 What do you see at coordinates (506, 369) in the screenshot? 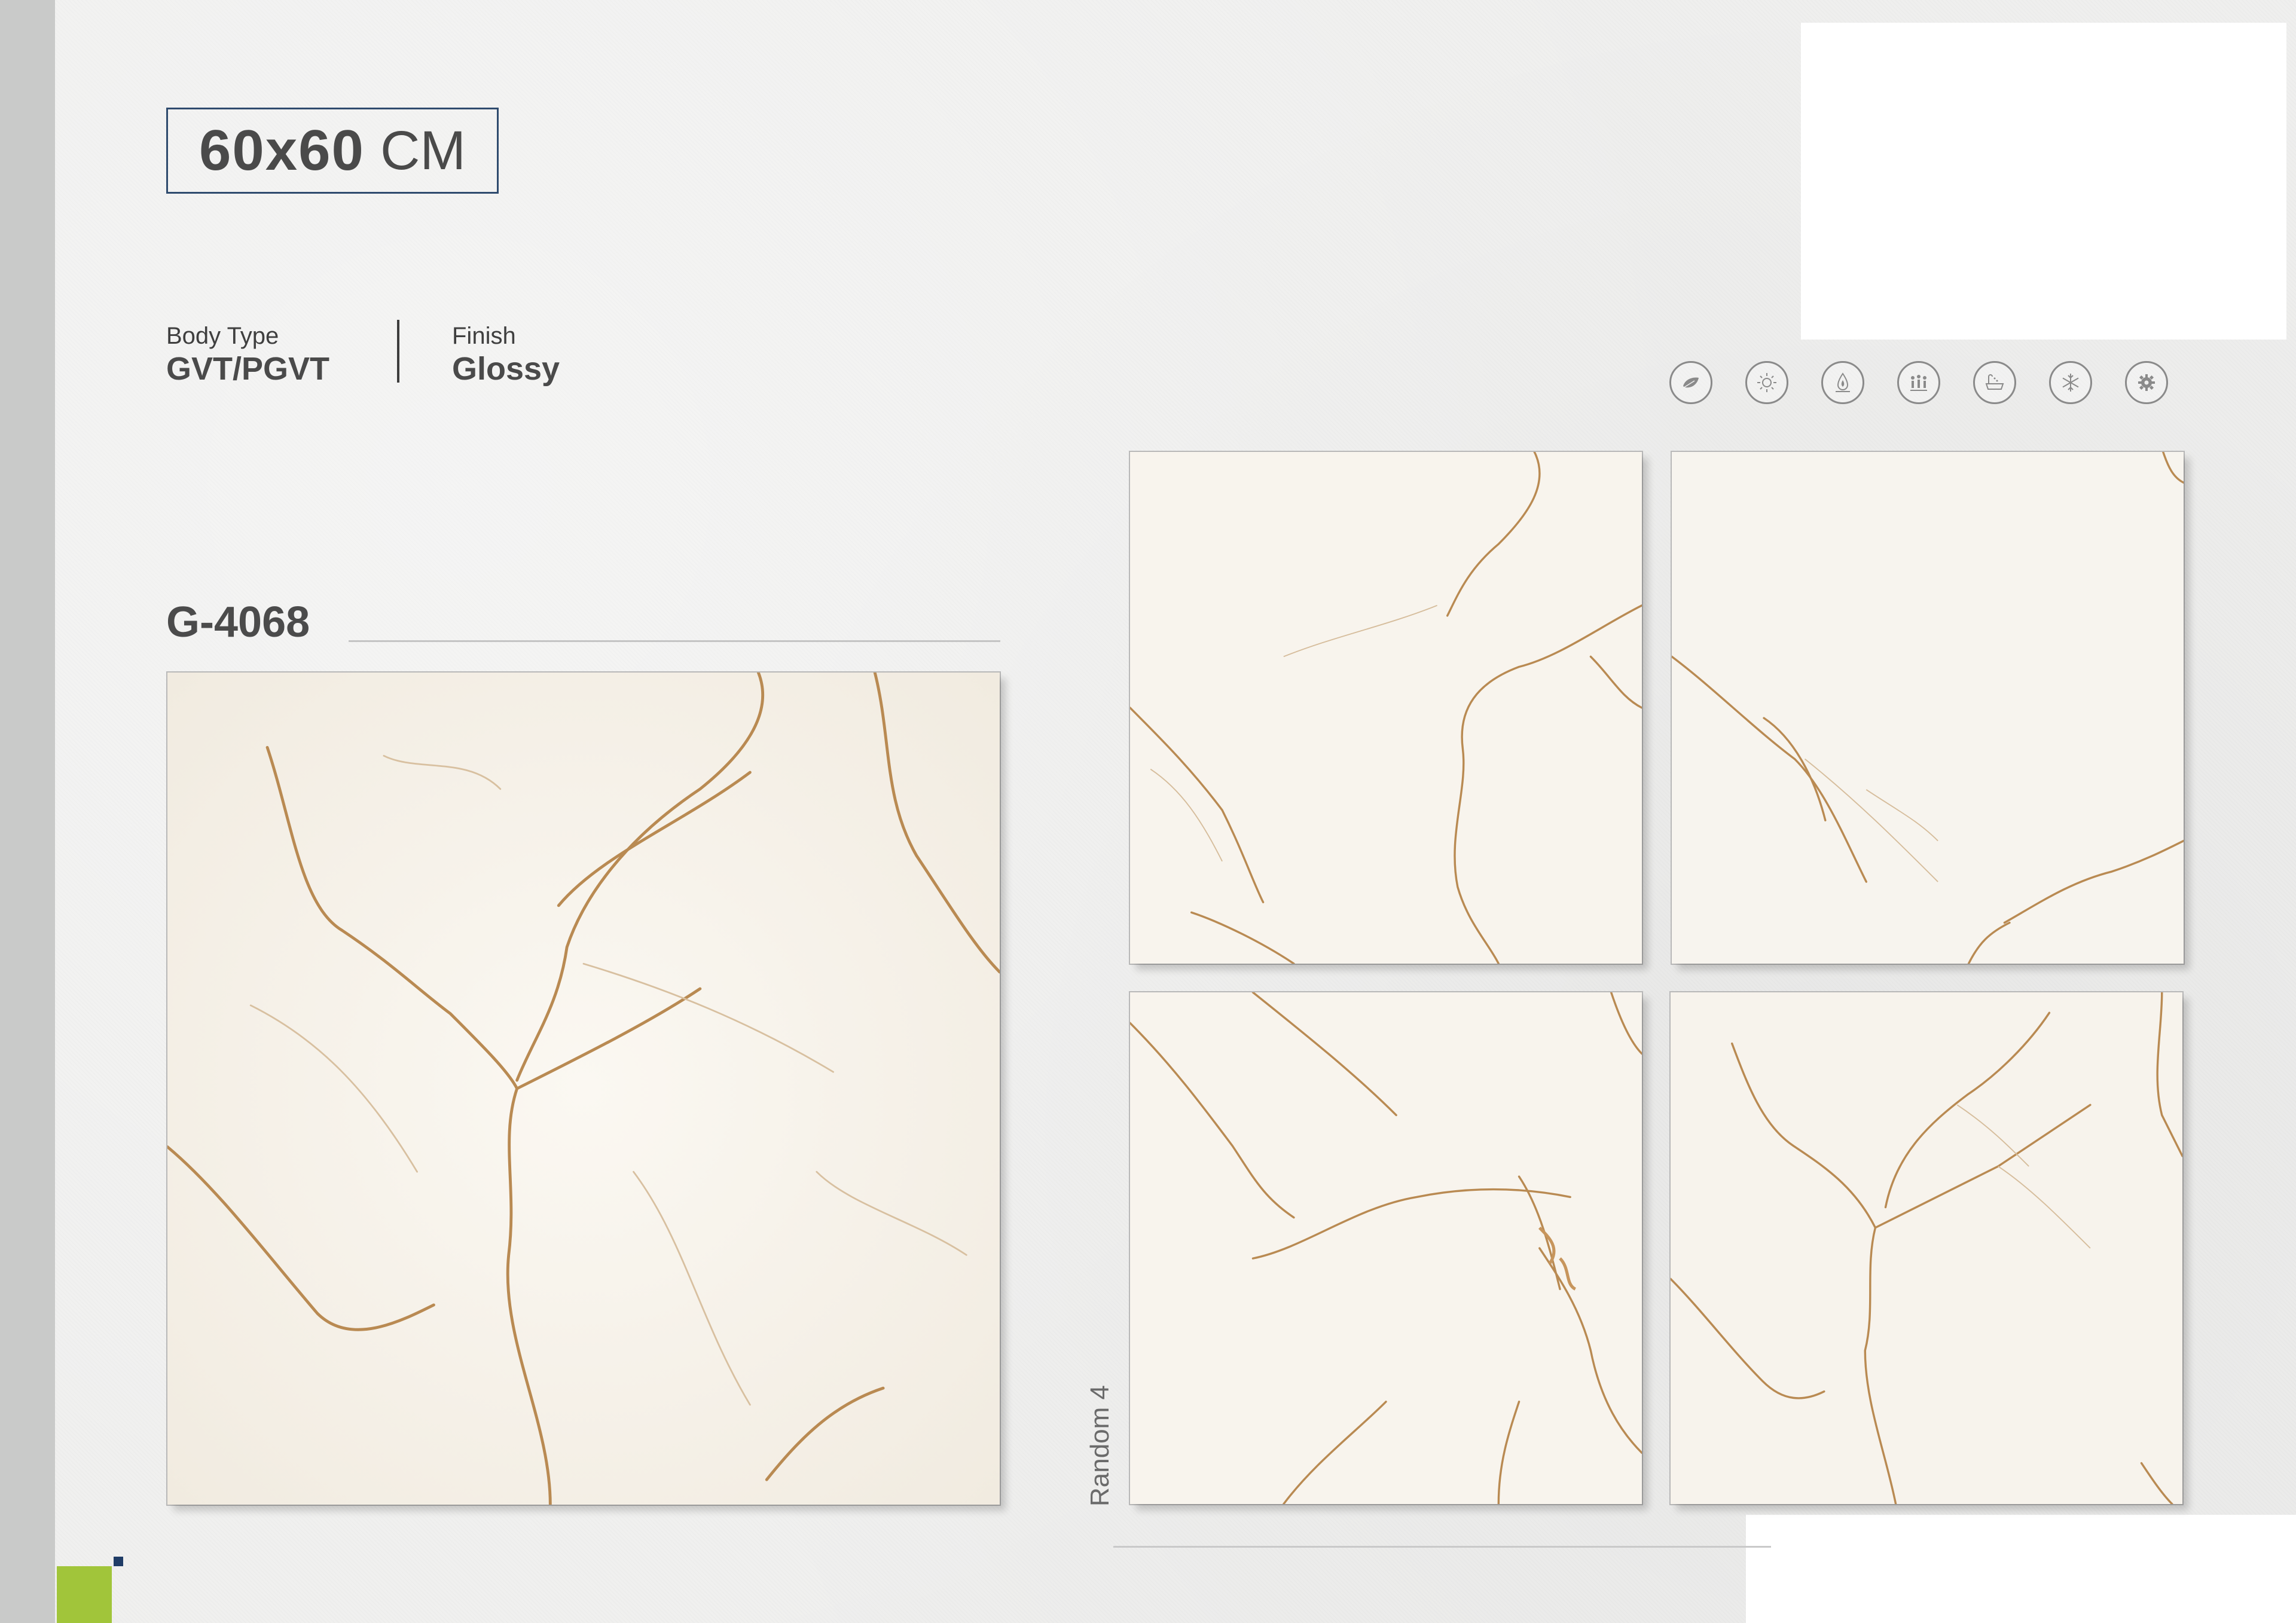
I see `finish-value: Glossy` at bounding box center [506, 369].